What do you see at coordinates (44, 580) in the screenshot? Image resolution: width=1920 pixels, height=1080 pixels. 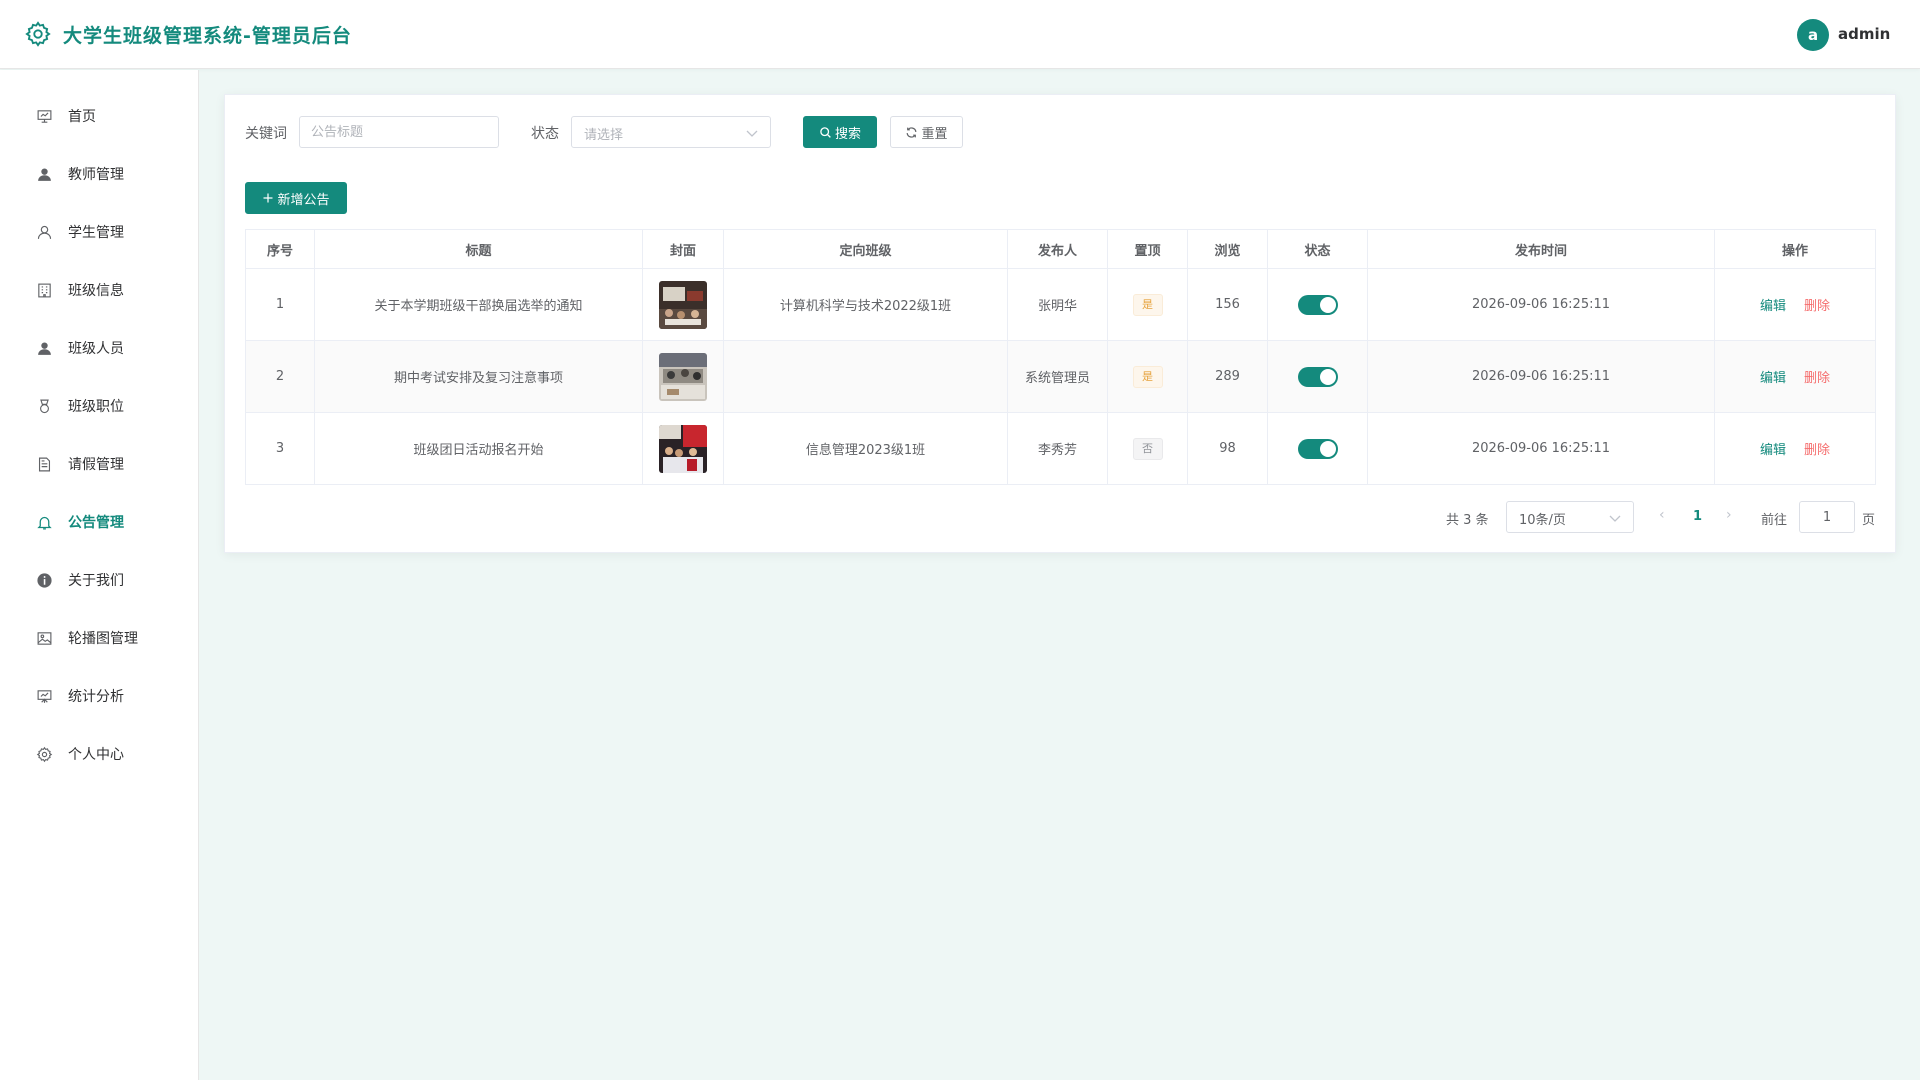 I see `info-icon` at bounding box center [44, 580].